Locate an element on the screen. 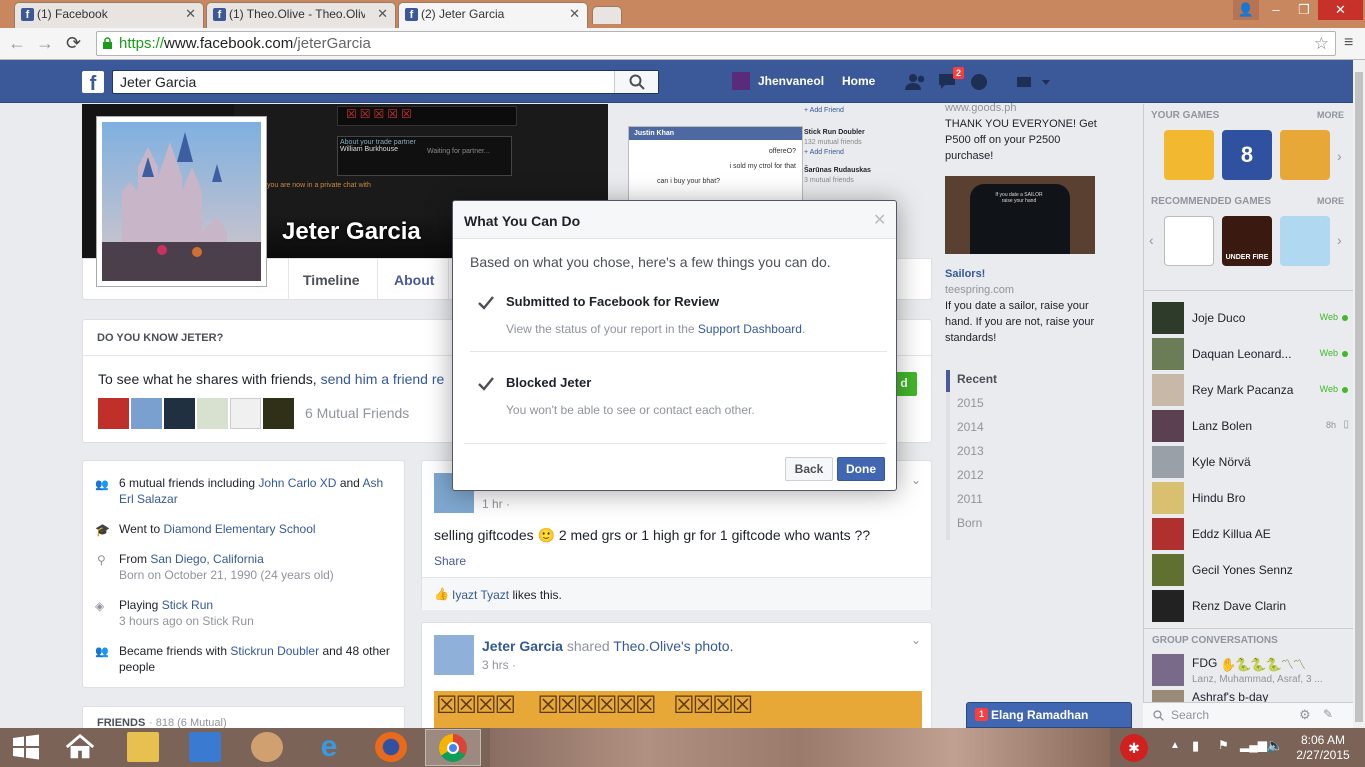 Image resolution: width=1365 pixels, height=767 pixels. game-icon-under-fire: UNDER FIRE is located at coordinates (1247, 241).